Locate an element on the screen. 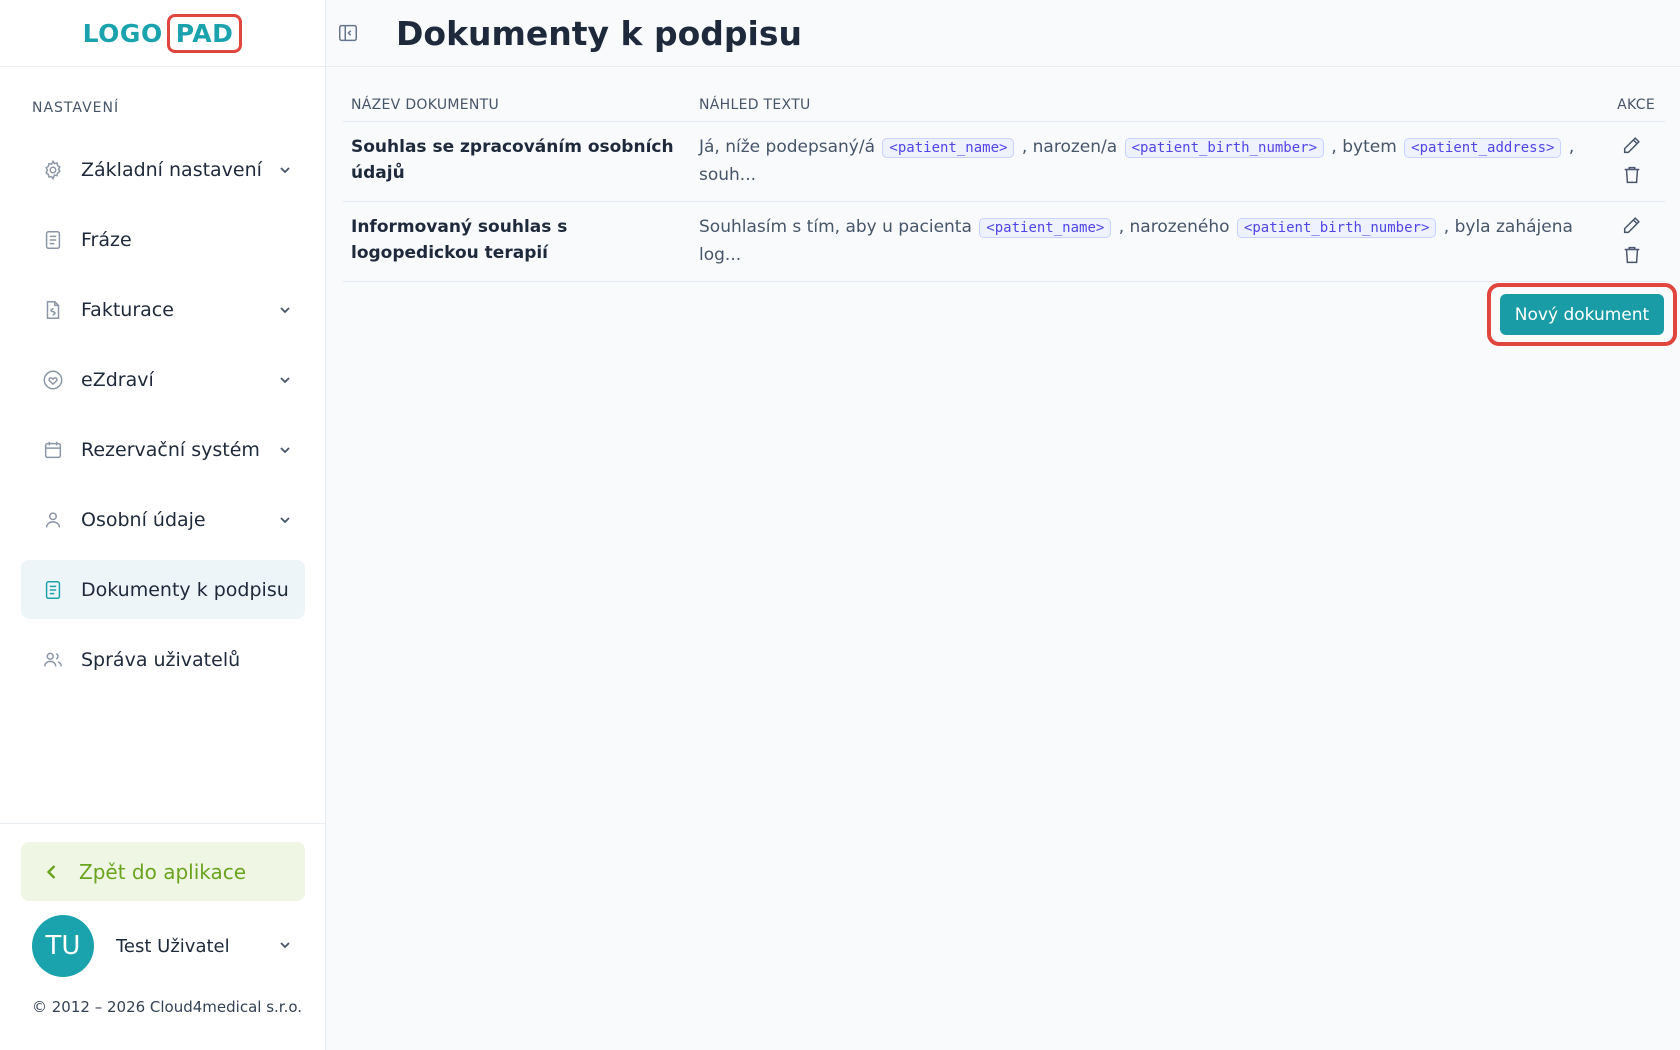  sidebar-item-label: Osobní údaje is located at coordinates (143, 519).